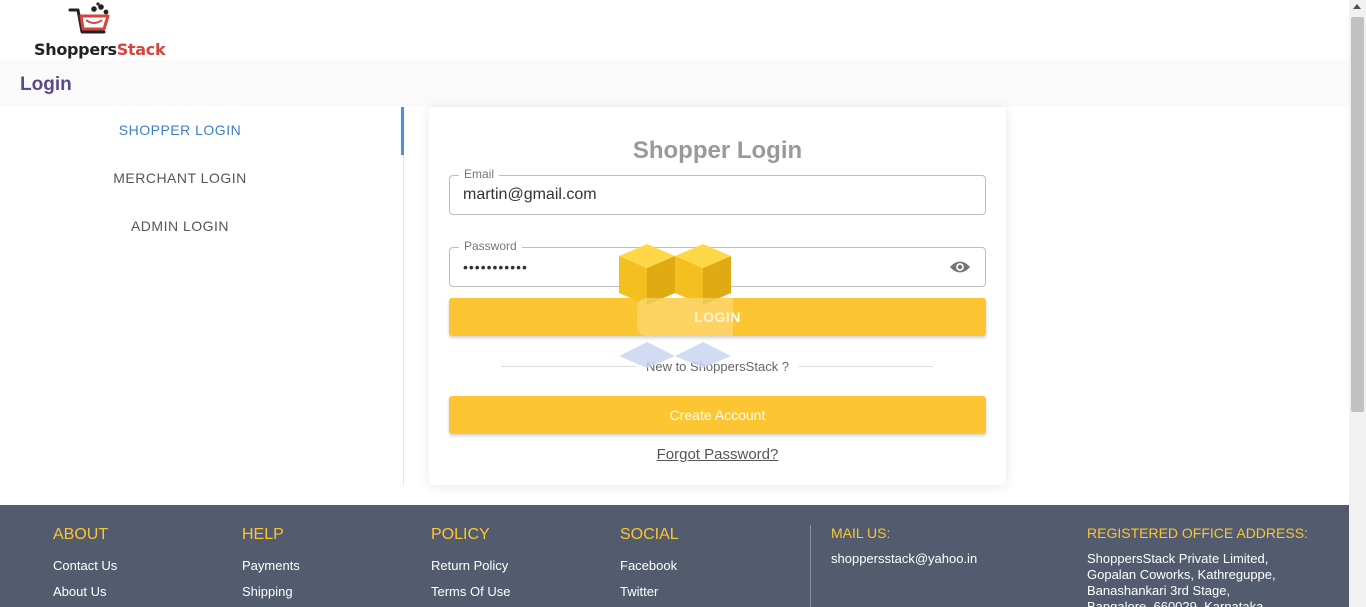 The image size is (1366, 607). I want to click on footer-link-contact-us: Contact Us, so click(85, 565).